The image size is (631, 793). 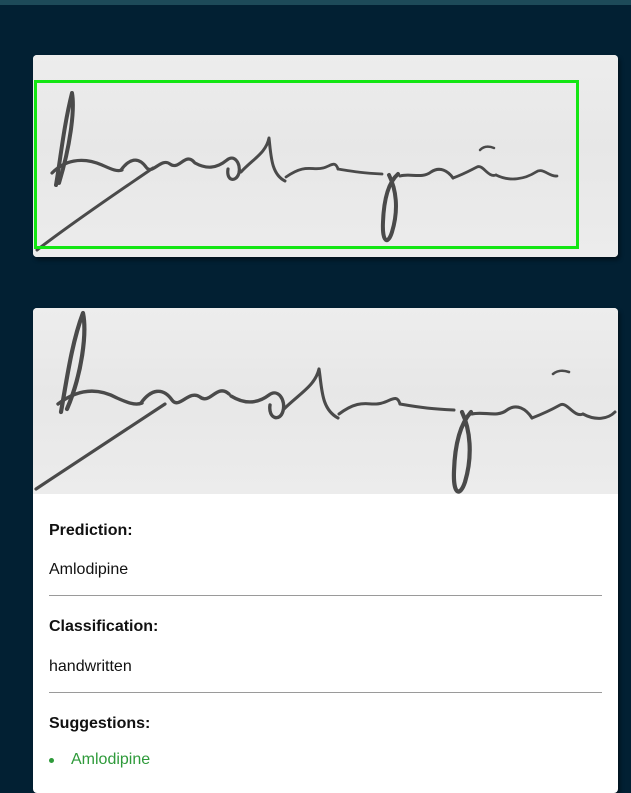 I want to click on suggestions-label: Suggestions:, so click(x=100, y=723).